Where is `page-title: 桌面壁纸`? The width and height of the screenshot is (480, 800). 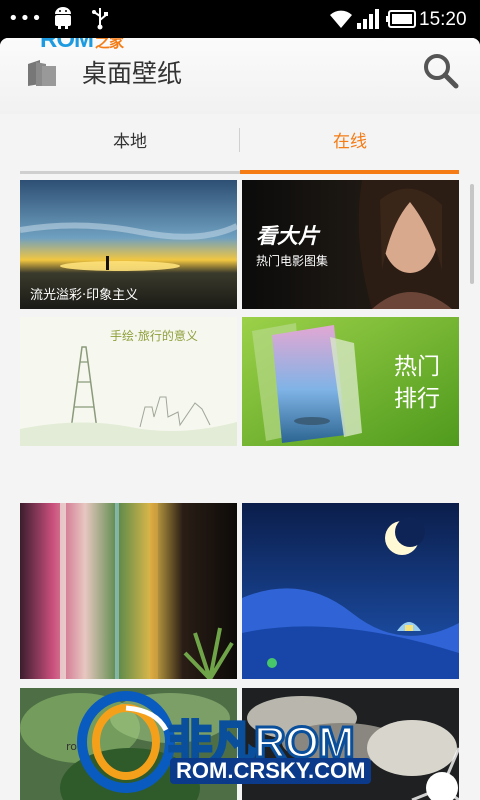 page-title: 桌面壁纸 is located at coordinates (132, 73).